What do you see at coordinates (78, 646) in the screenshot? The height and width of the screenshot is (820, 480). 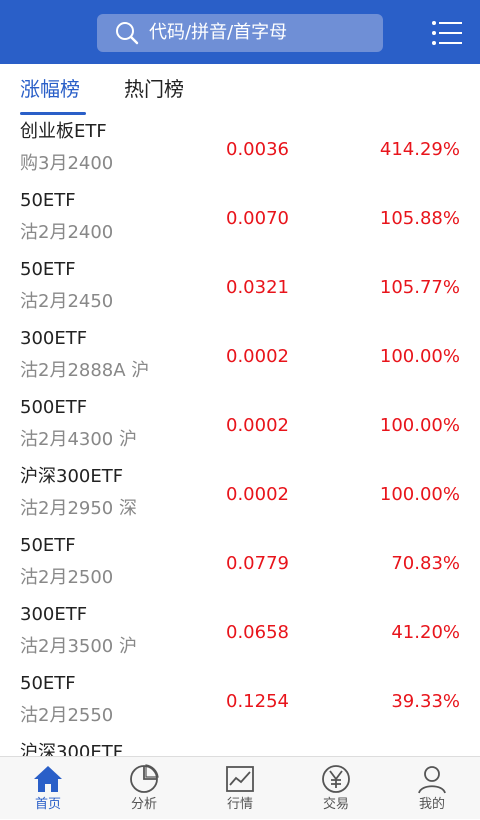 I see `item-contract: 沽2月3500 沪` at bounding box center [78, 646].